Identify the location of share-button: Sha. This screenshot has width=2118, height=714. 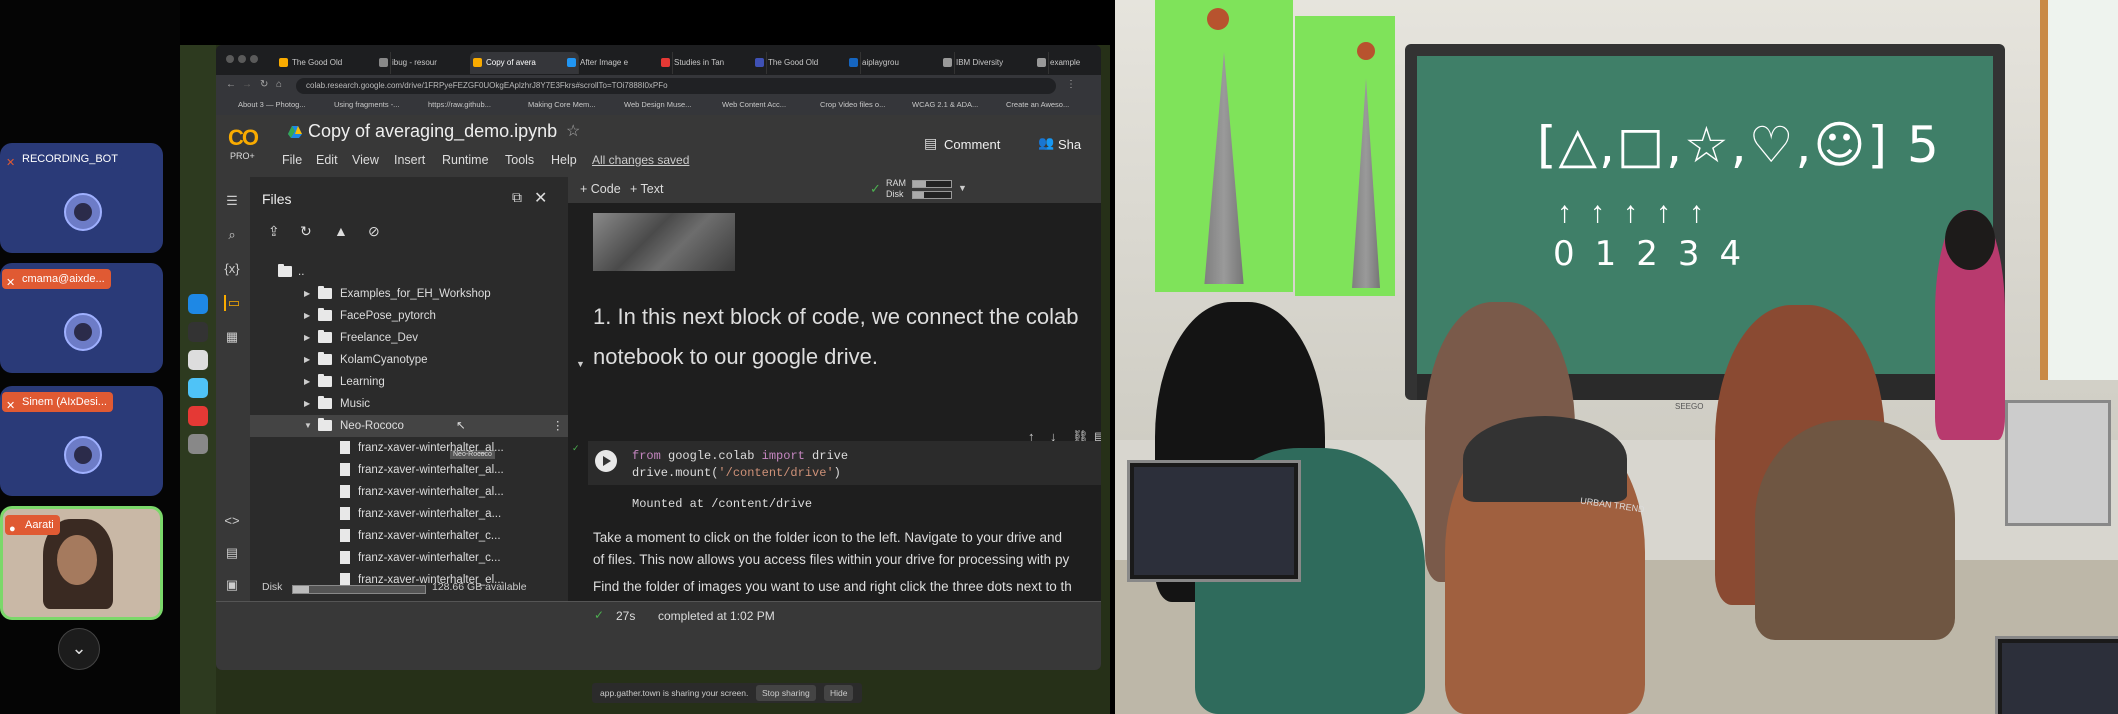
(1069, 144).